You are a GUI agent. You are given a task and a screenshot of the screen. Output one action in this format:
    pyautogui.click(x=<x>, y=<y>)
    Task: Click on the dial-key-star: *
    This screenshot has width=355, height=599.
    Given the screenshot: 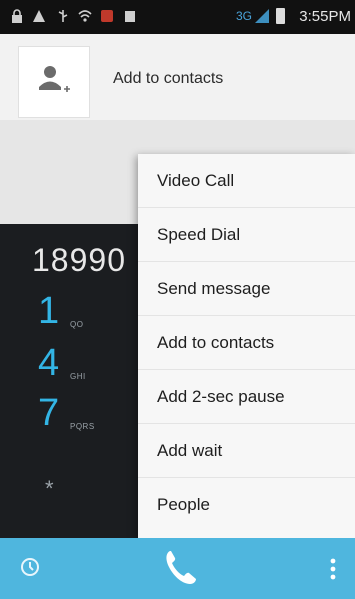 What is the action you would take?
    pyautogui.click(x=49, y=489)
    